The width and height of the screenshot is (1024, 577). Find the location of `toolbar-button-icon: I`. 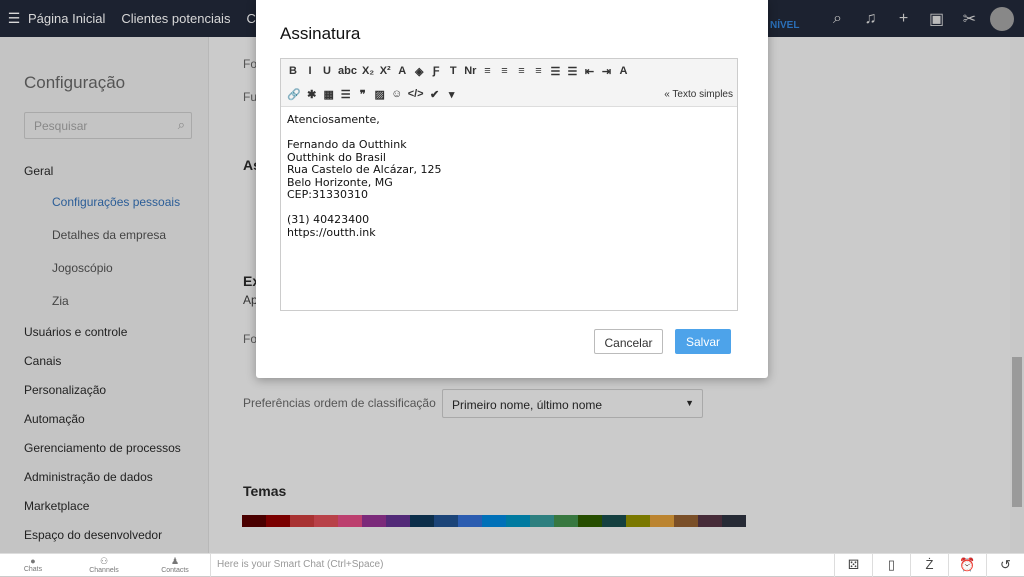

toolbar-button-icon: I is located at coordinates (310, 71).